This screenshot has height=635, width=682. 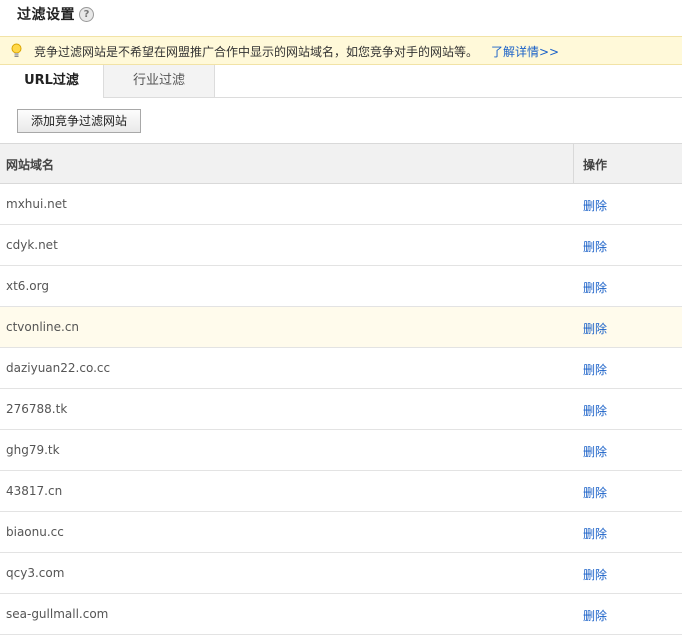 What do you see at coordinates (58, 368) in the screenshot?
I see `domain-cell: daziyuan22.co.cc` at bounding box center [58, 368].